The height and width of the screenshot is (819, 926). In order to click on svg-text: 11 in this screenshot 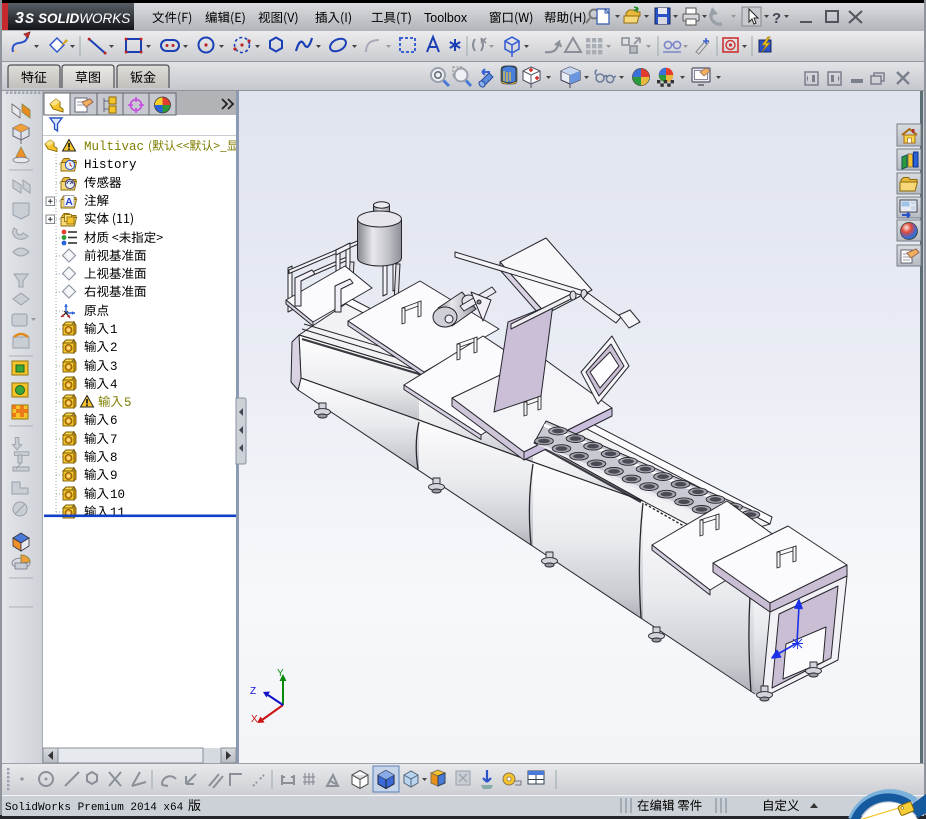, I will do `click(117, 513)`.